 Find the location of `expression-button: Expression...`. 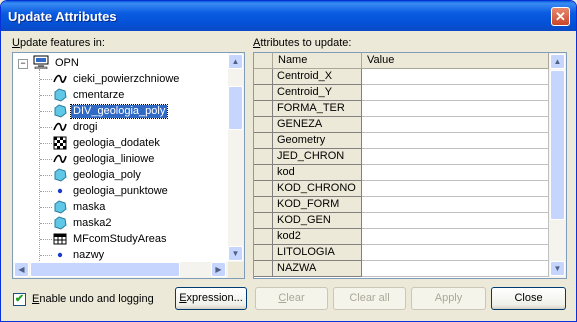

expression-button: Expression... is located at coordinates (211, 298).